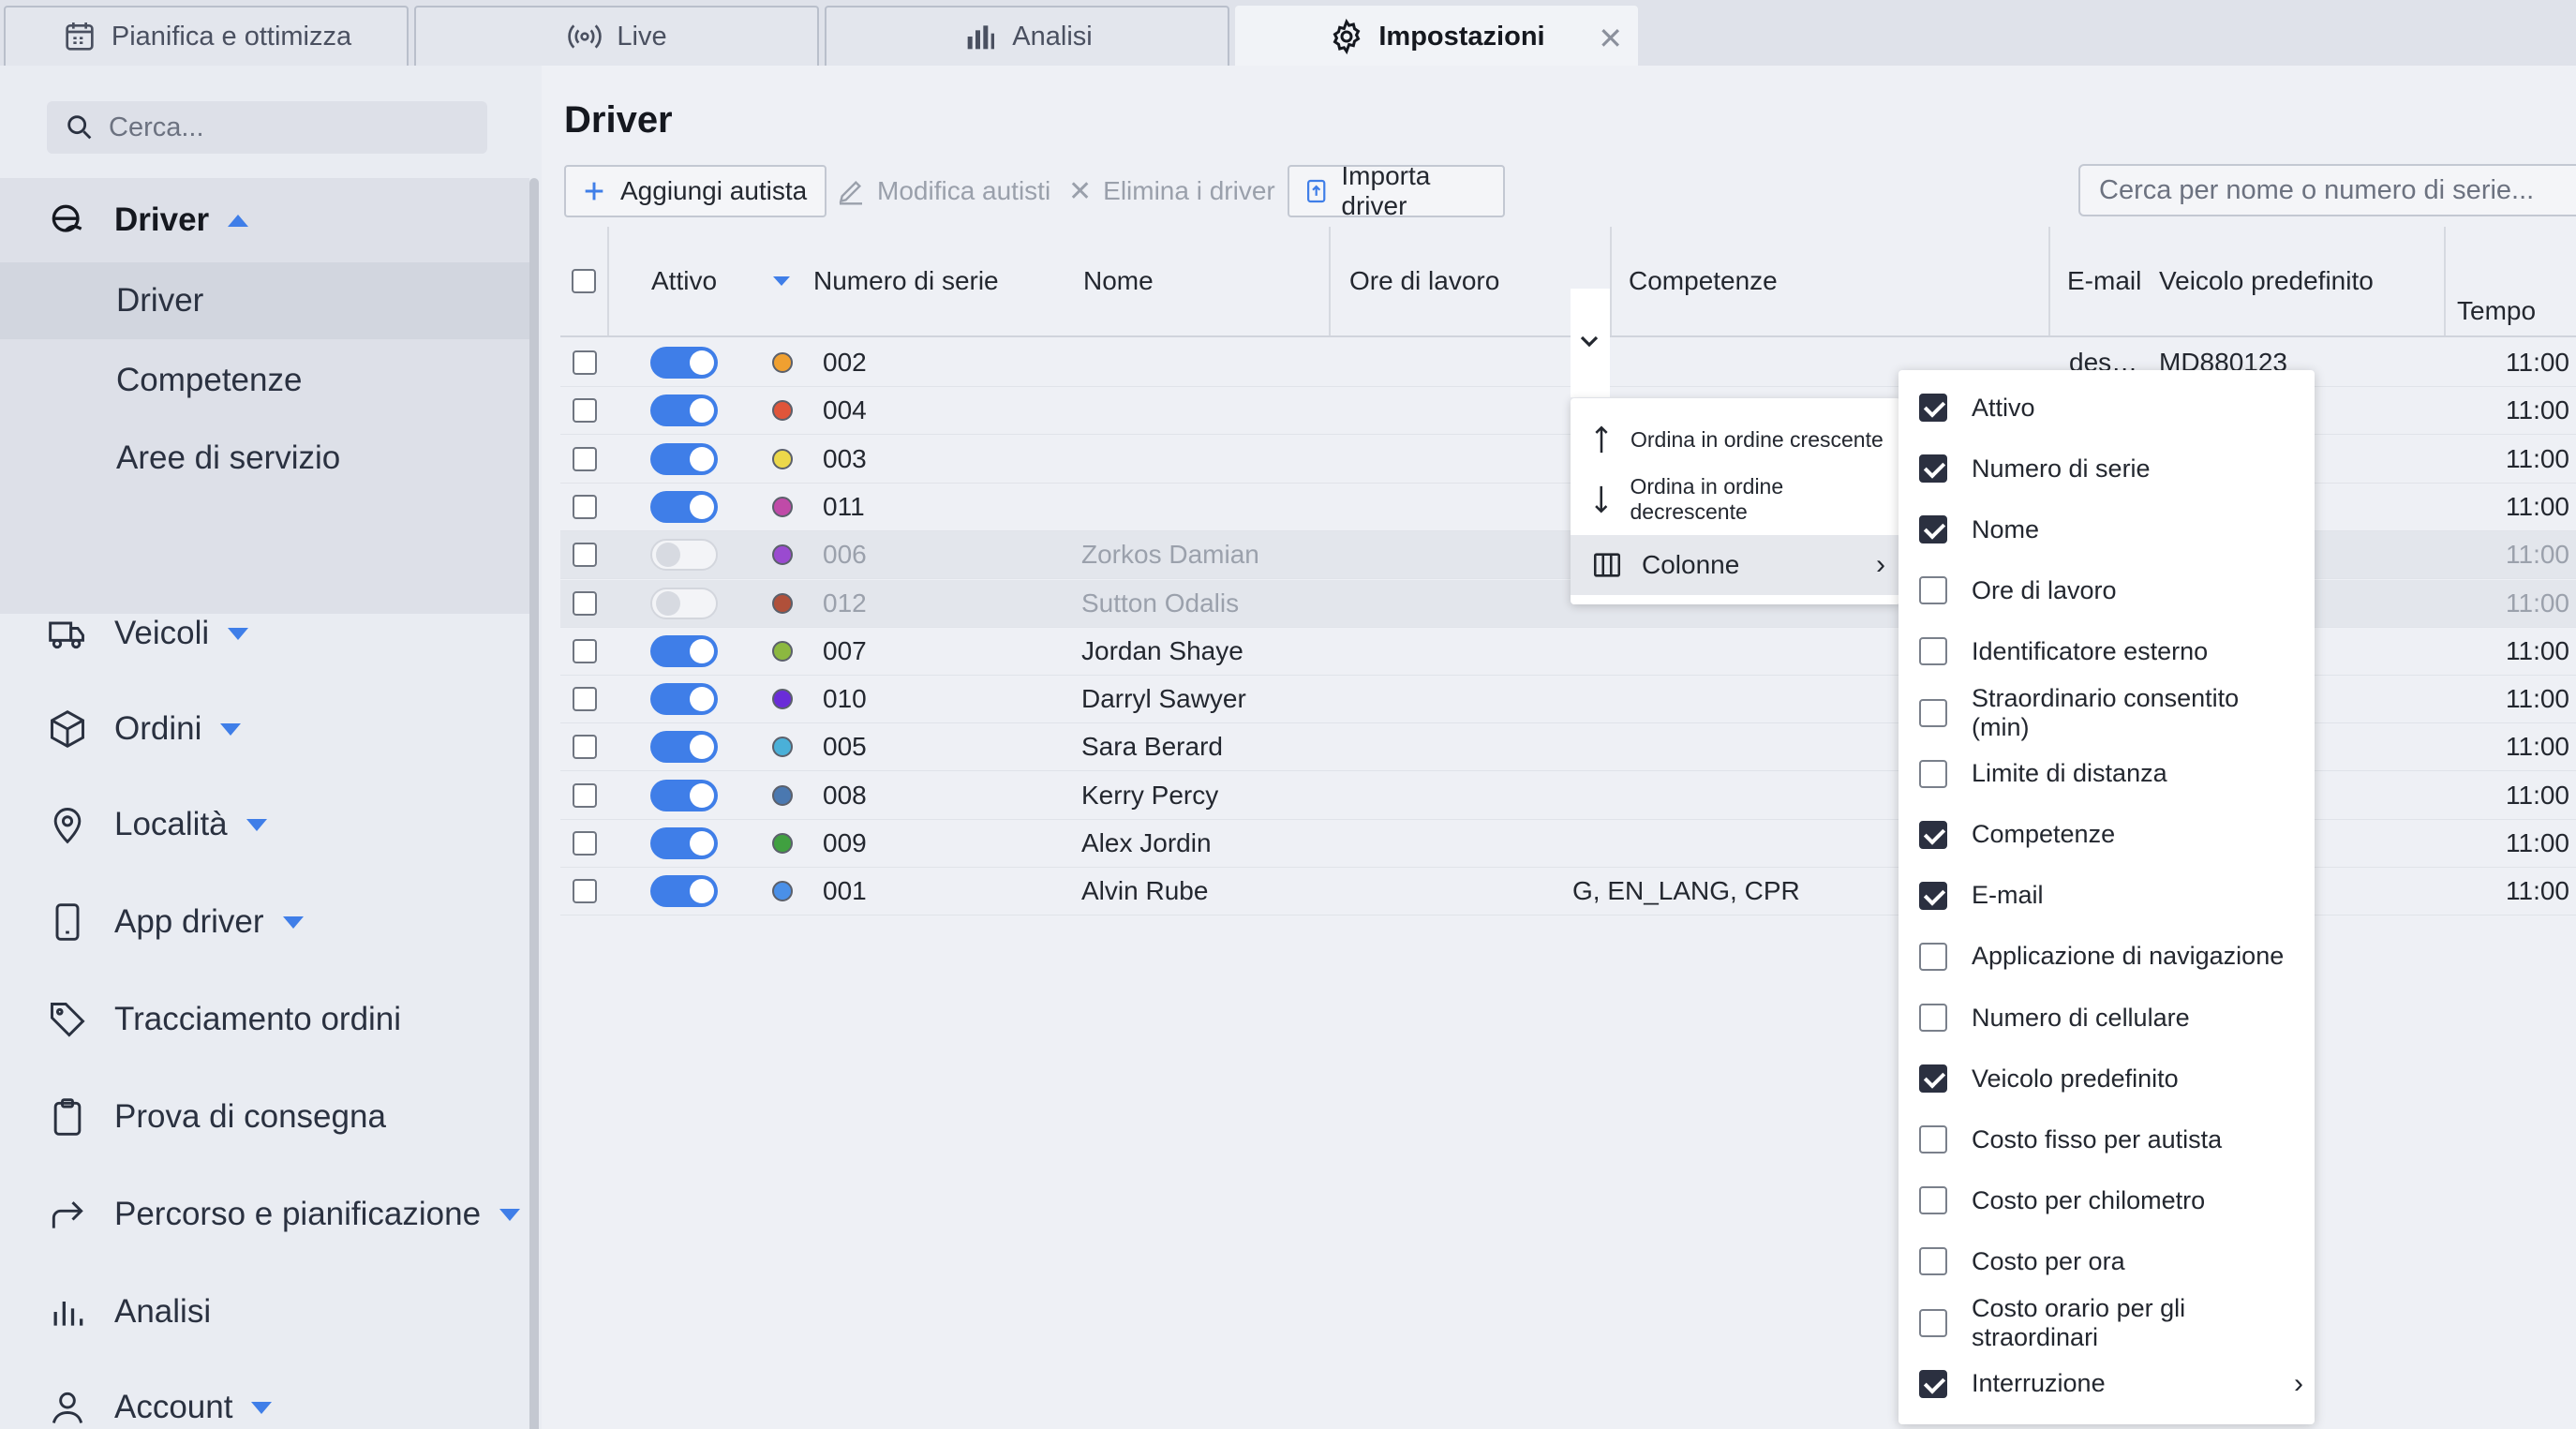  What do you see at coordinates (264, 922) in the screenshot?
I see `sidebar-item-app-driver: App driver` at bounding box center [264, 922].